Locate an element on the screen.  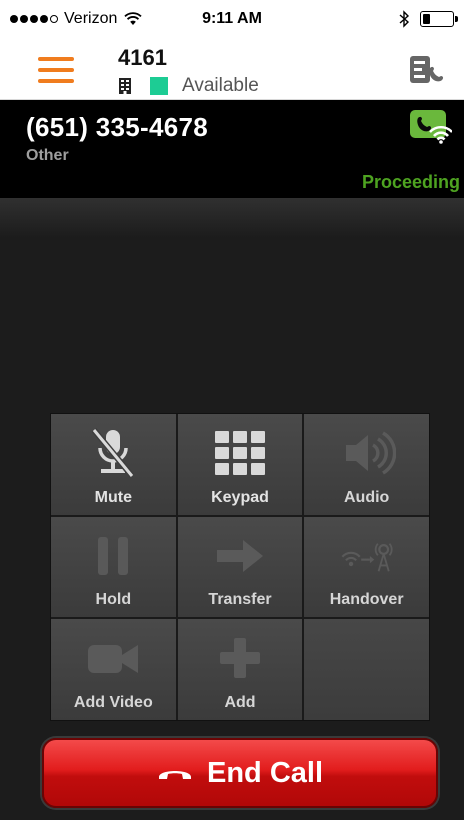
call-status: Proceeding is located at coordinates (410, 182).